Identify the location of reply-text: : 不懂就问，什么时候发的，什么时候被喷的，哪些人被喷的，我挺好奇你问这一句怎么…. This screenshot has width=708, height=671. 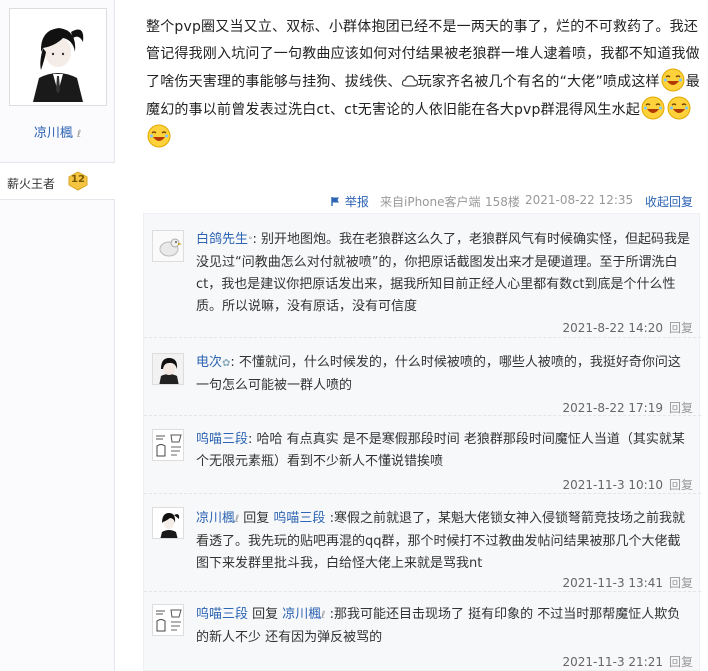
(438, 374).